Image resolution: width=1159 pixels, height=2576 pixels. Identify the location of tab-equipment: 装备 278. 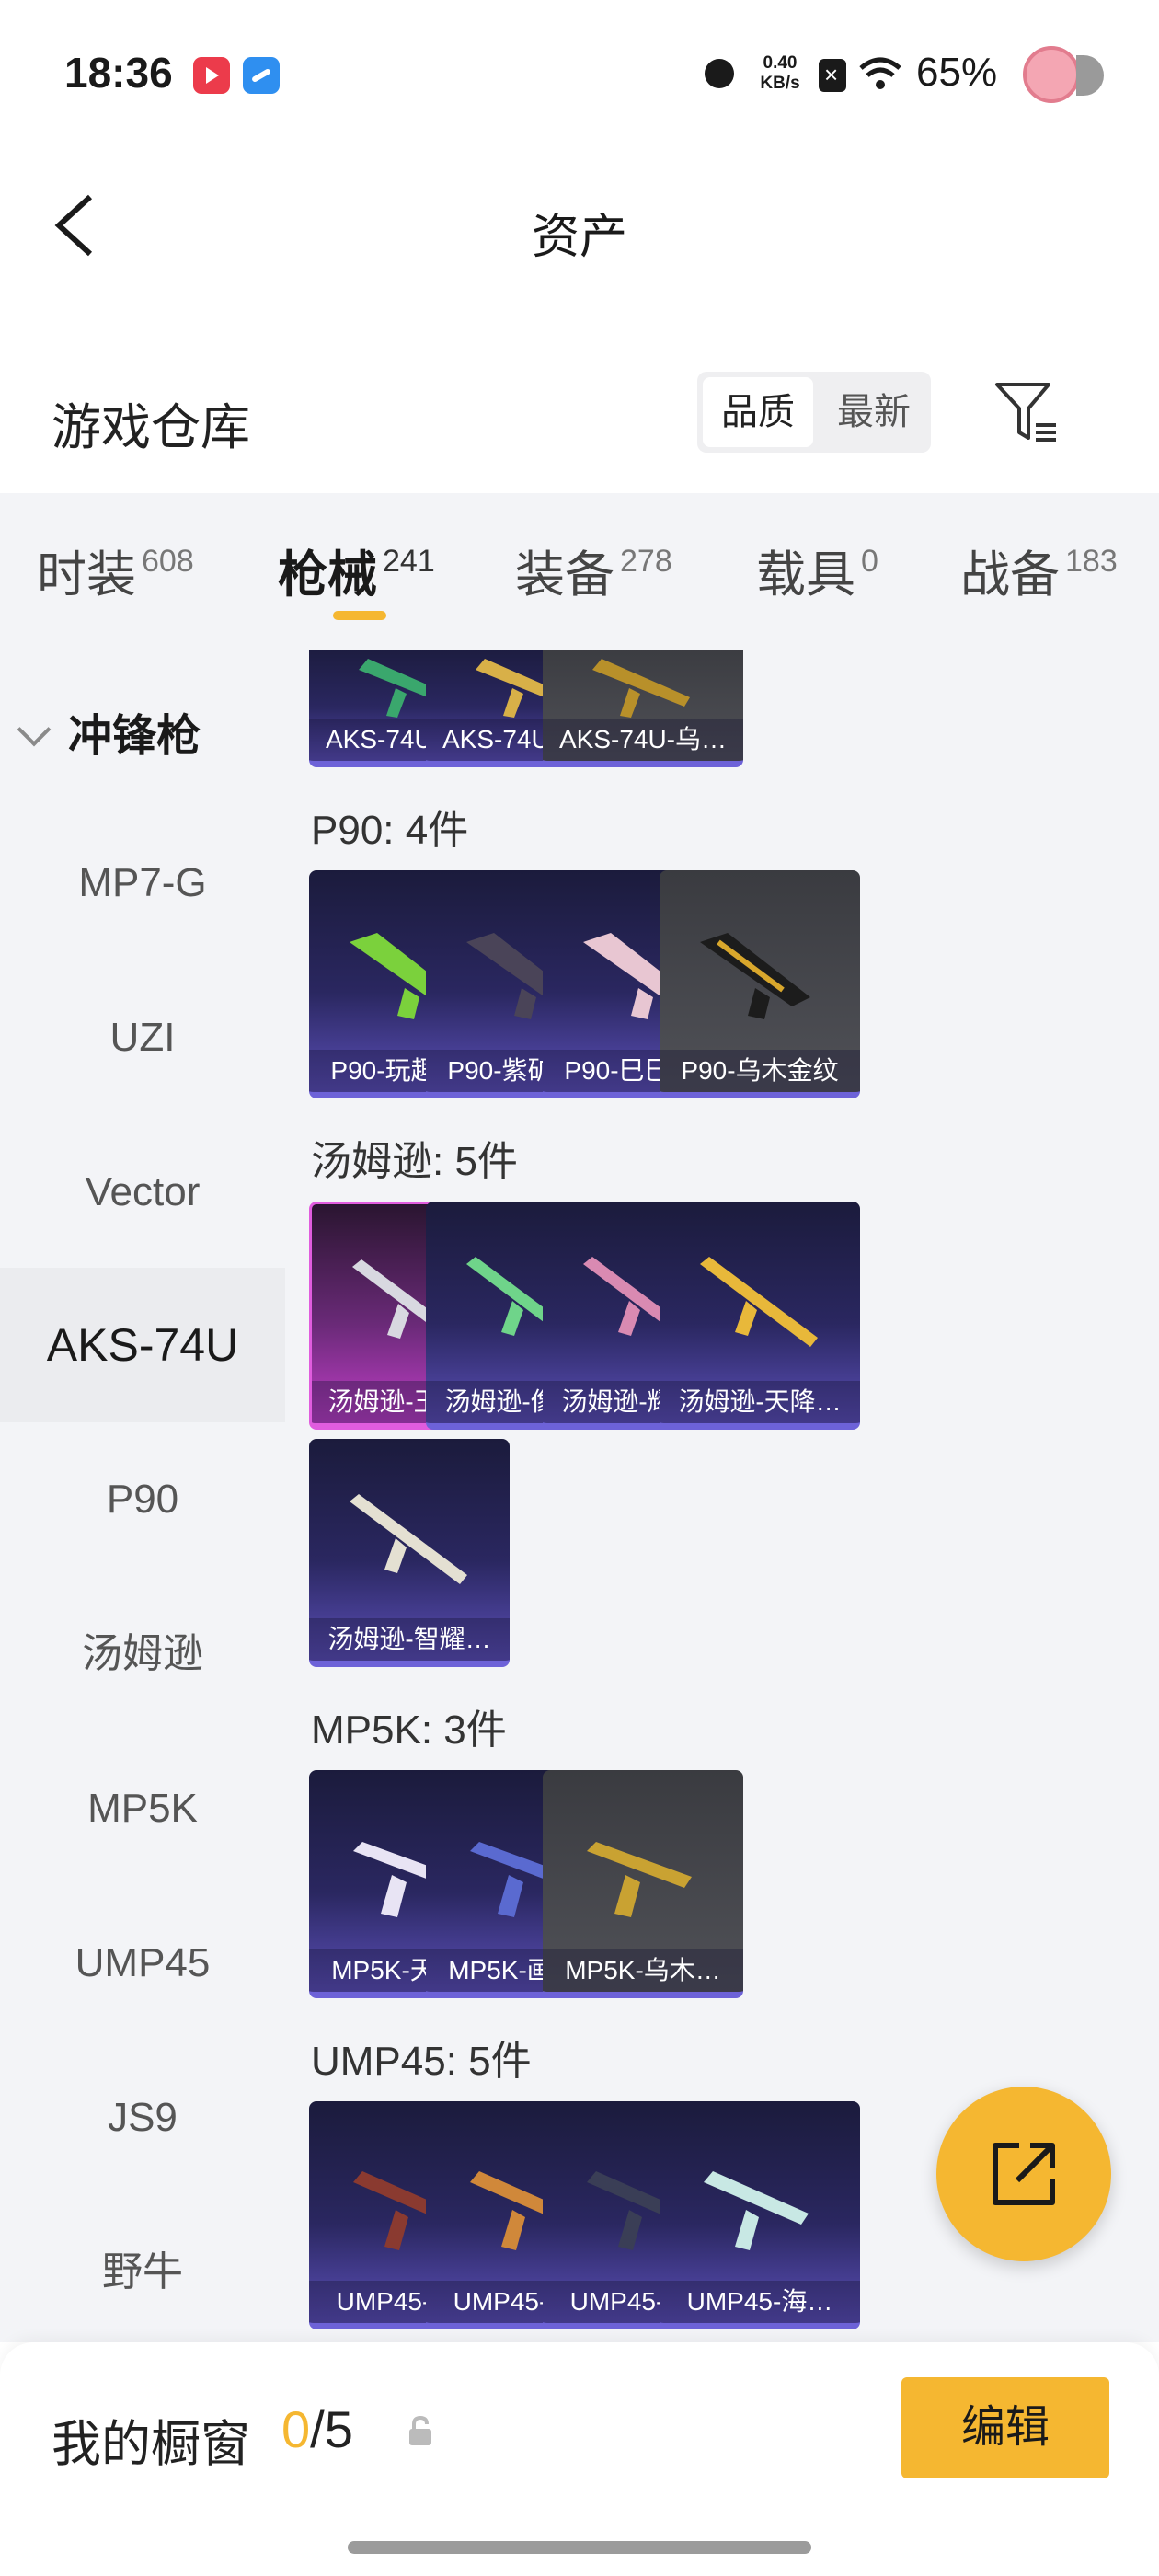
(593, 570).